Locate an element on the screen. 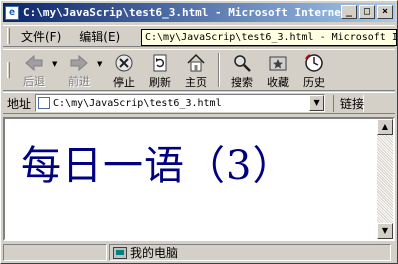 The height and width of the screenshot is (264, 398). history-icon is located at coordinates (314, 63).